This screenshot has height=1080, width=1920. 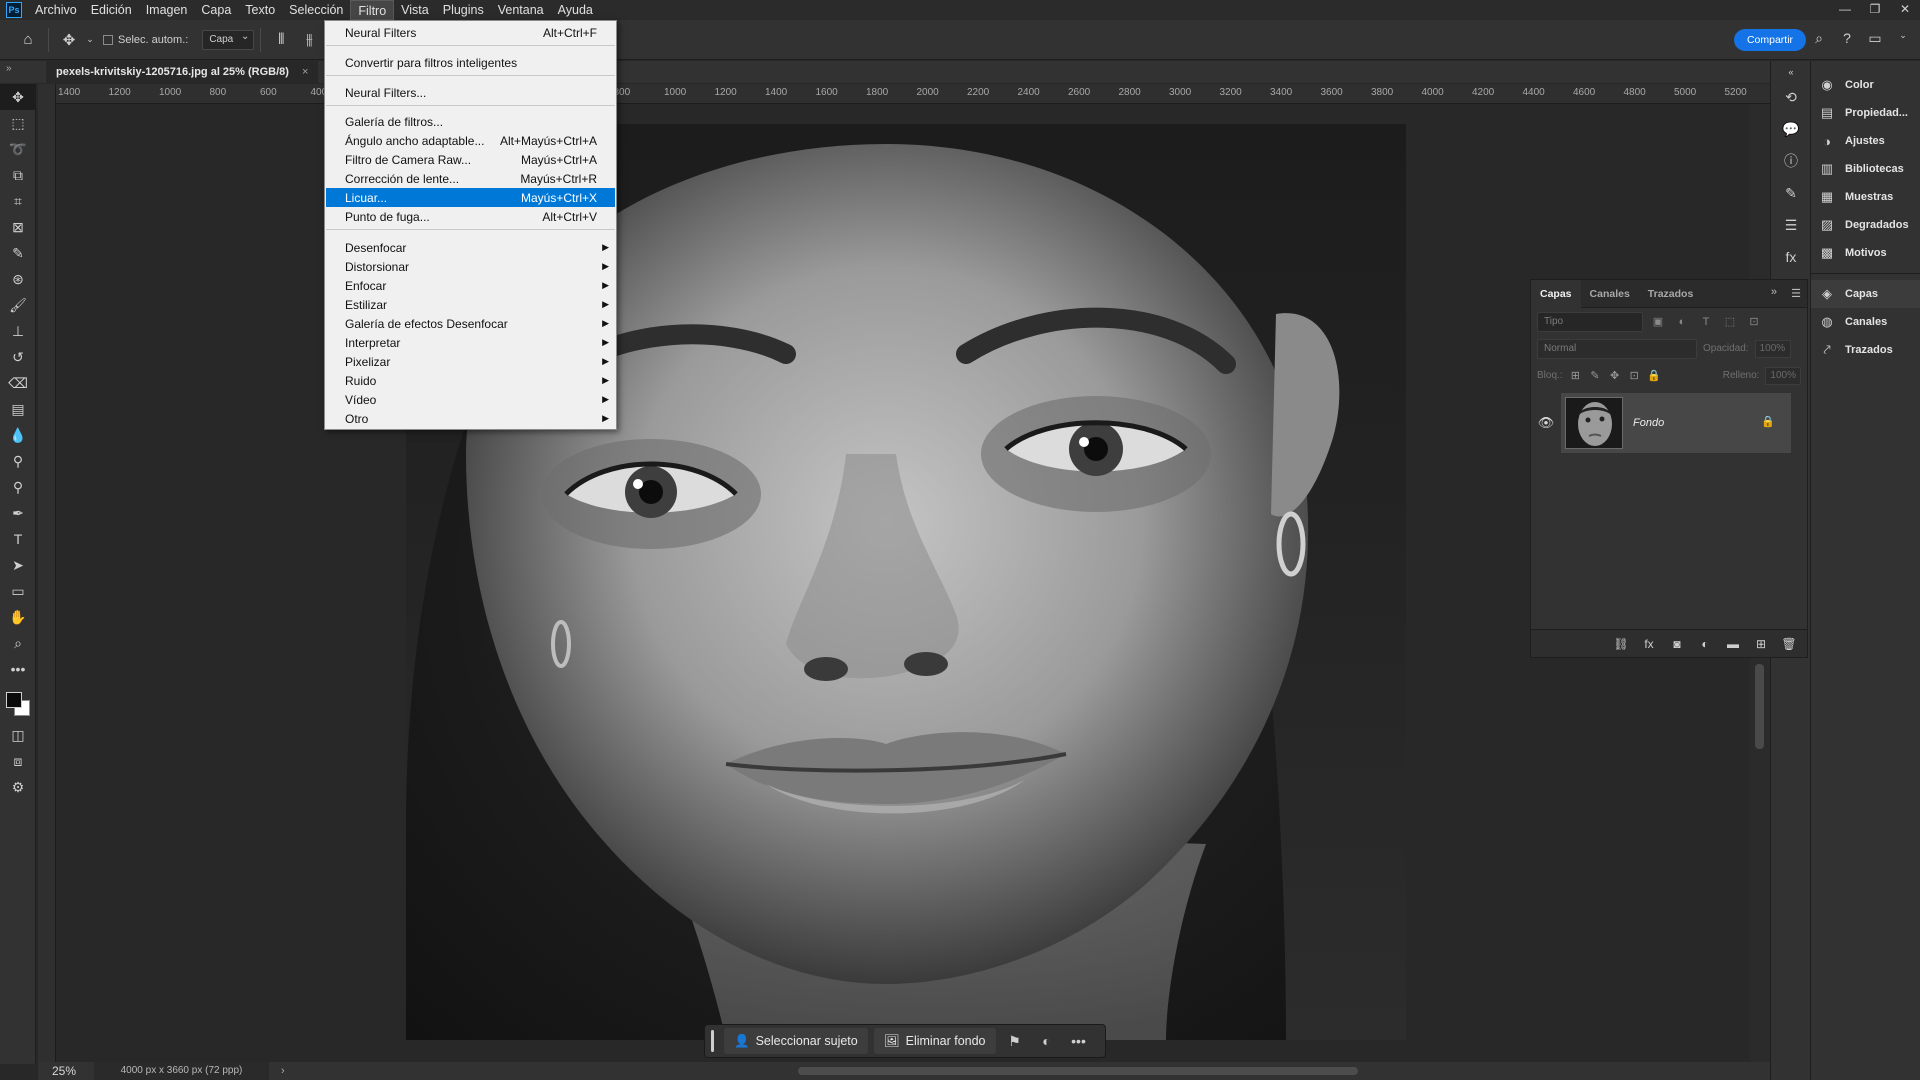 What do you see at coordinates (415, 10) in the screenshot?
I see `menu-vista: Vista` at bounding box center [415, 10].